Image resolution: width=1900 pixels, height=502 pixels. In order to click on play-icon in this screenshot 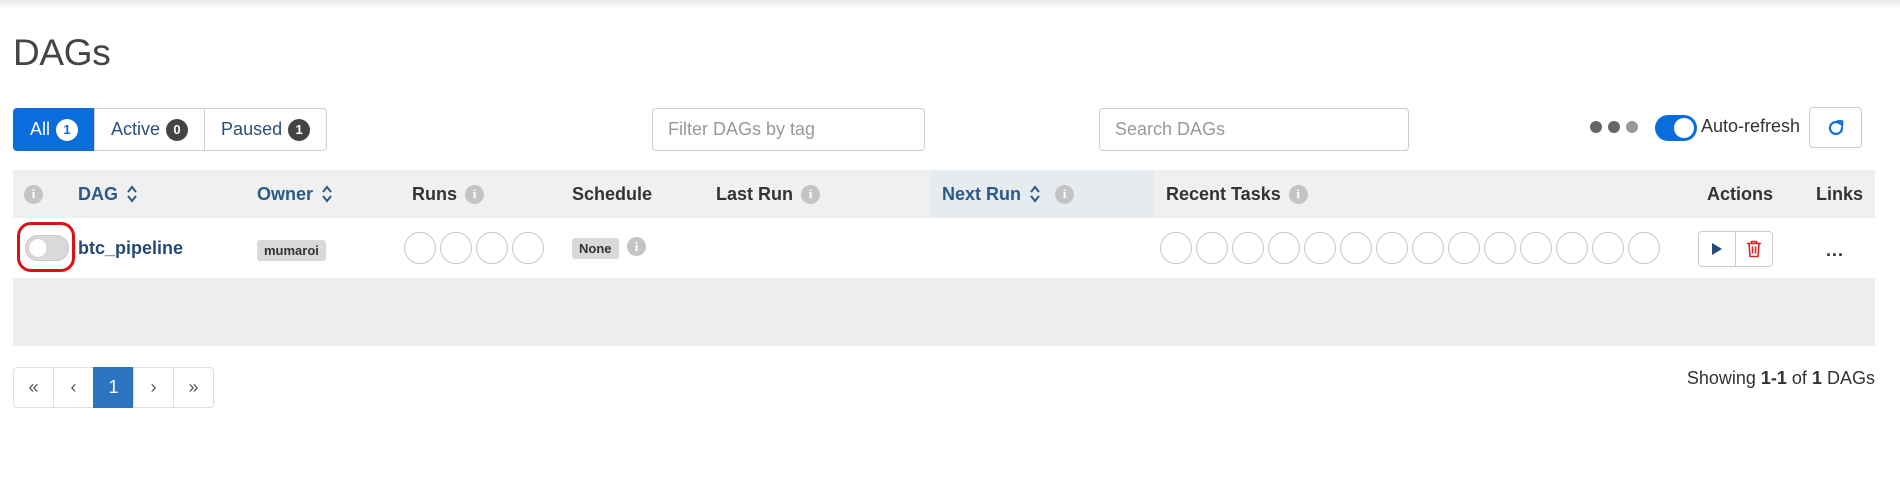, I will do `click(1717, 249)`.